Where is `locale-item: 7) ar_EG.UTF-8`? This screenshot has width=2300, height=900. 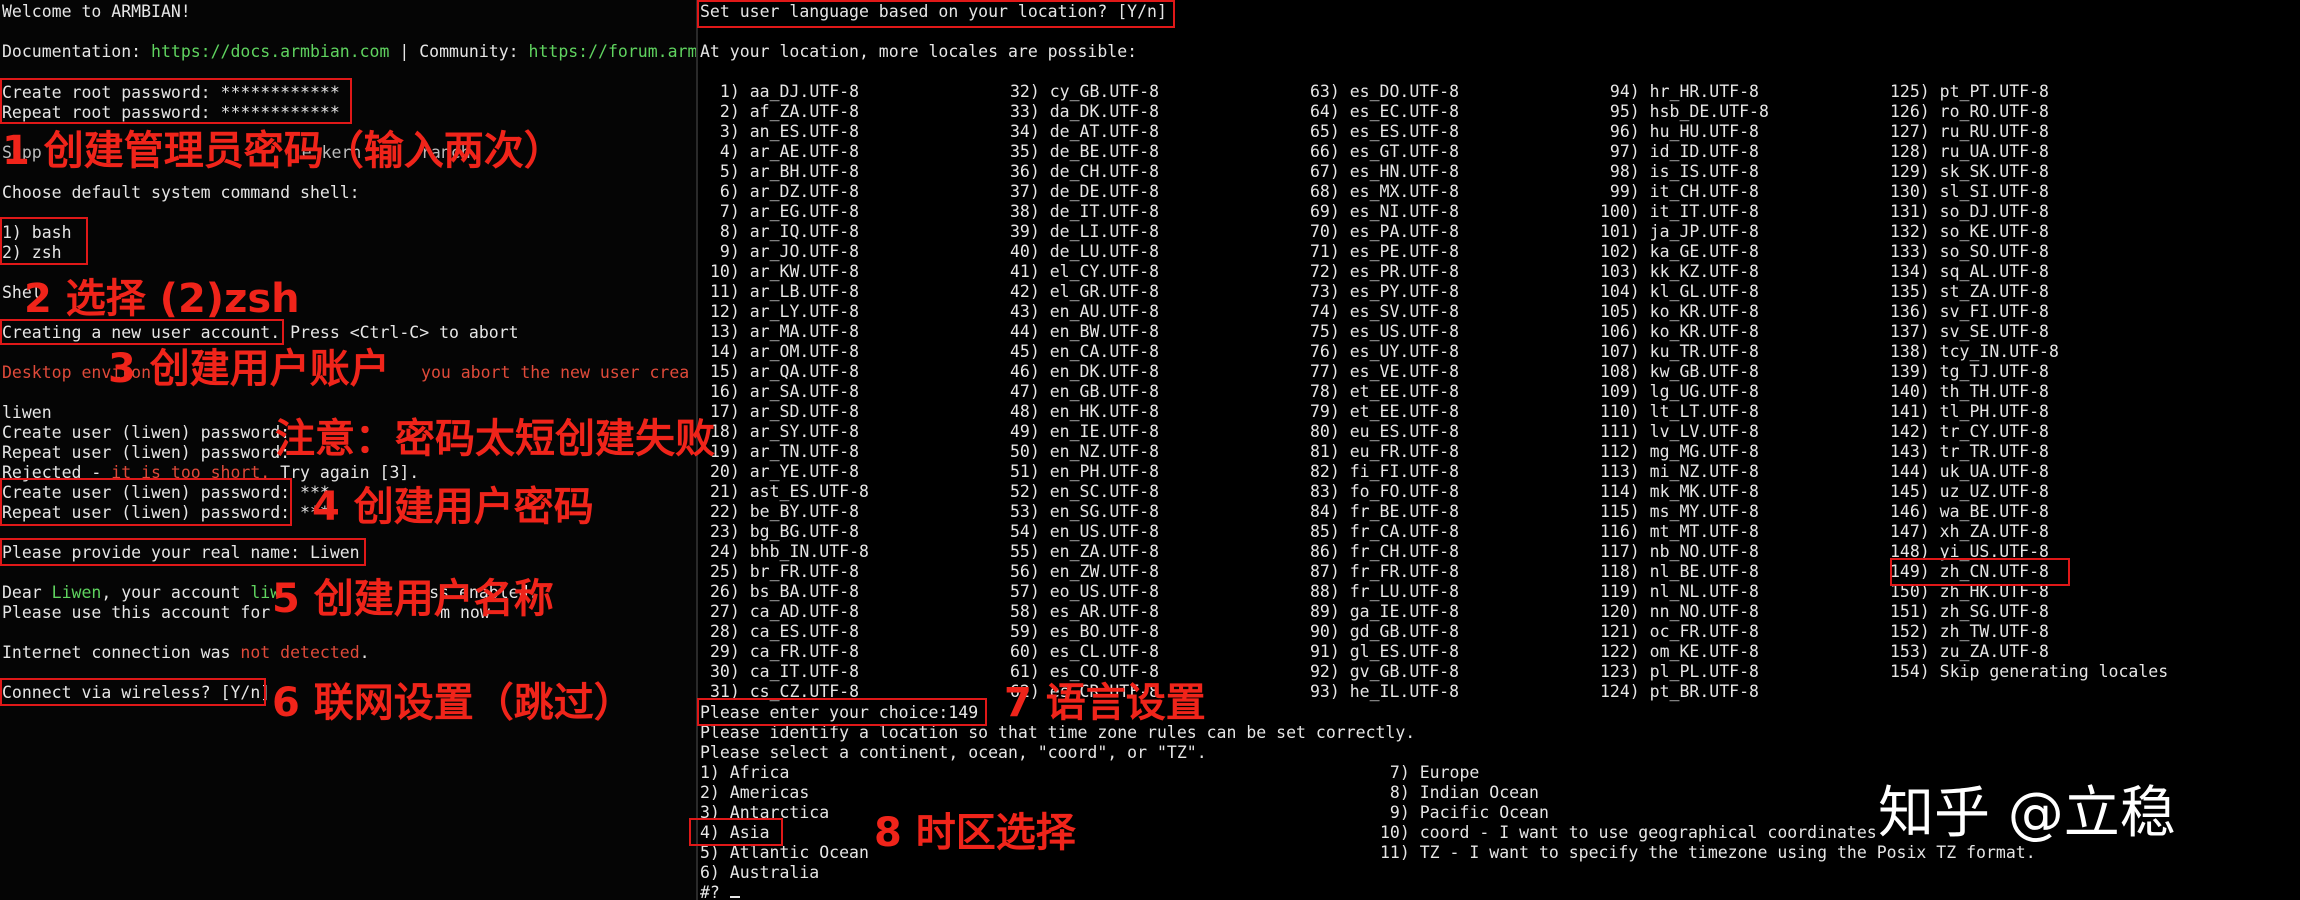 locale-item: 7) ar_EG.UTF-8 is located at coordinates (785, 211).